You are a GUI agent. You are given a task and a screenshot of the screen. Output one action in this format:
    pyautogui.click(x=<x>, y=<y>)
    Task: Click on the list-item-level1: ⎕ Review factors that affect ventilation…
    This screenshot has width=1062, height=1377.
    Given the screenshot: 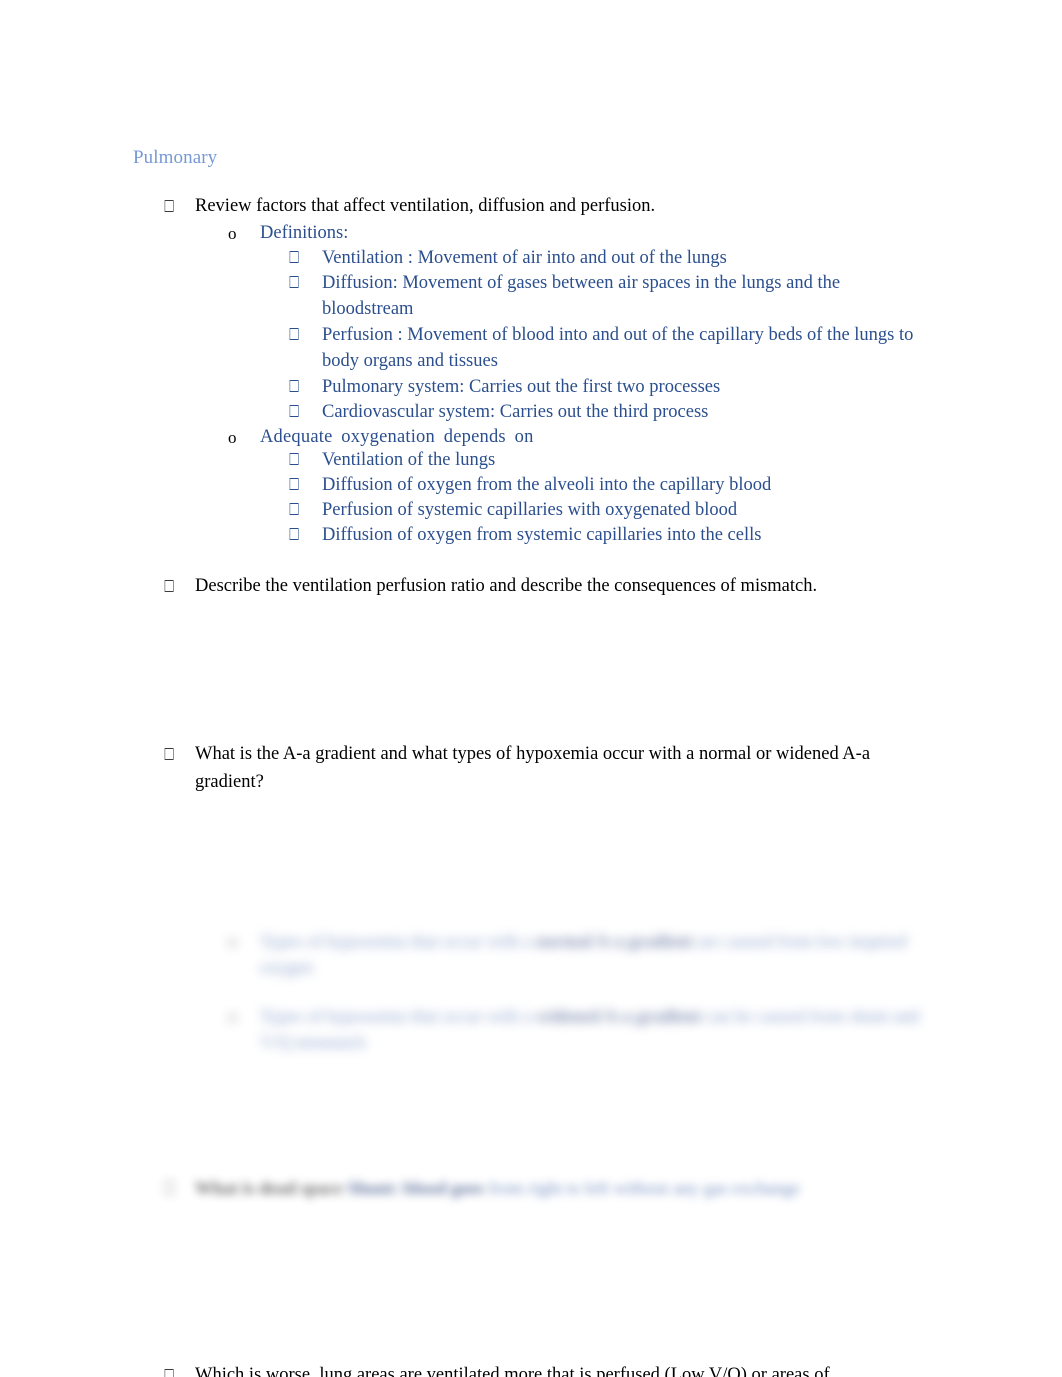 What is the action you would take?
    pyautogui.click(x=544, y=207)
    